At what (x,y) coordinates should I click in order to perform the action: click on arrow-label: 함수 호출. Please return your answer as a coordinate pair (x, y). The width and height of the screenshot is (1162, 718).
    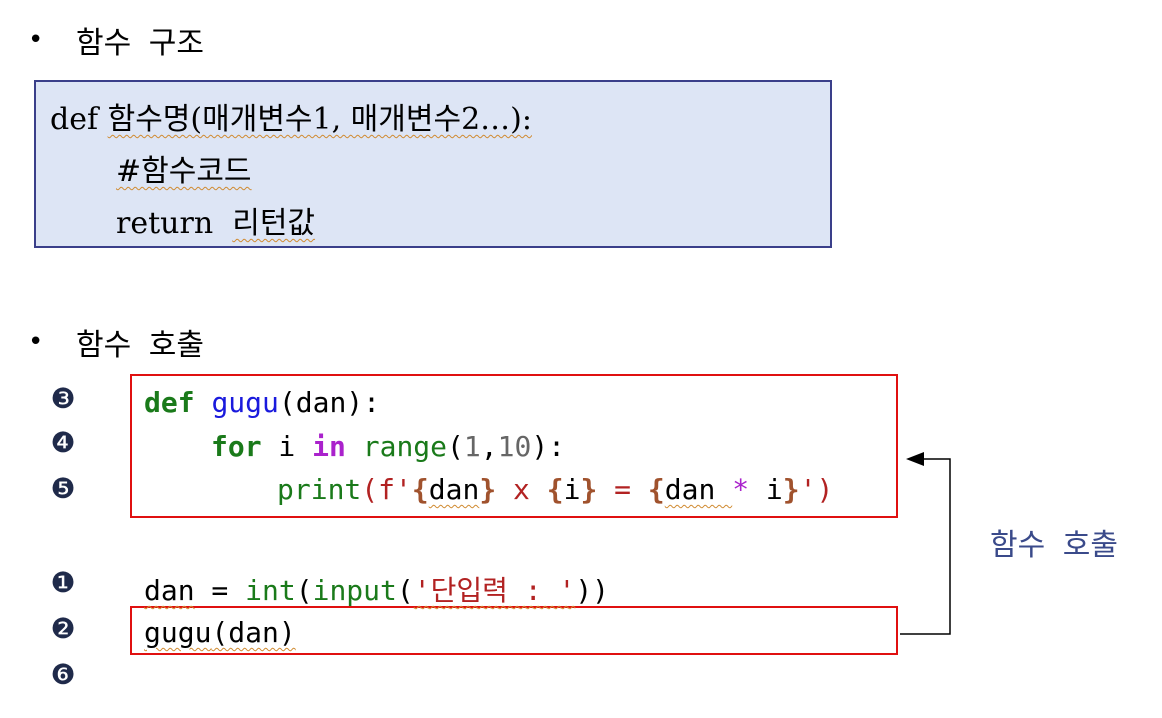
    Looking at the image, I should click on (1054, 545).